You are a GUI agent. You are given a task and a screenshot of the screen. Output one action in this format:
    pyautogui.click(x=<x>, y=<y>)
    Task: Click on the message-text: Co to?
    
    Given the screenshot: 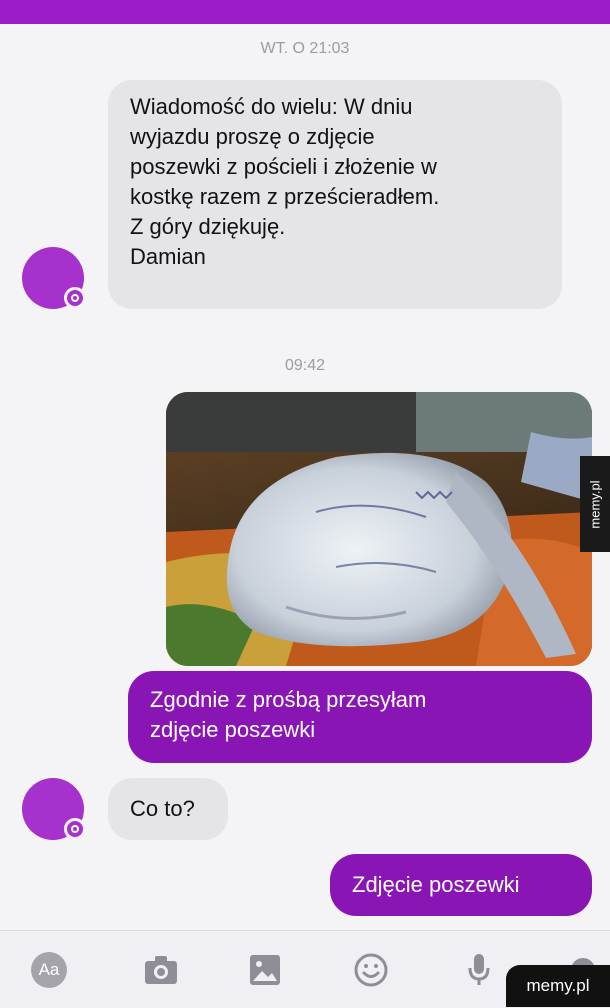 What is the action you would take?
    pyautogui.click(x=162, y=808)
    